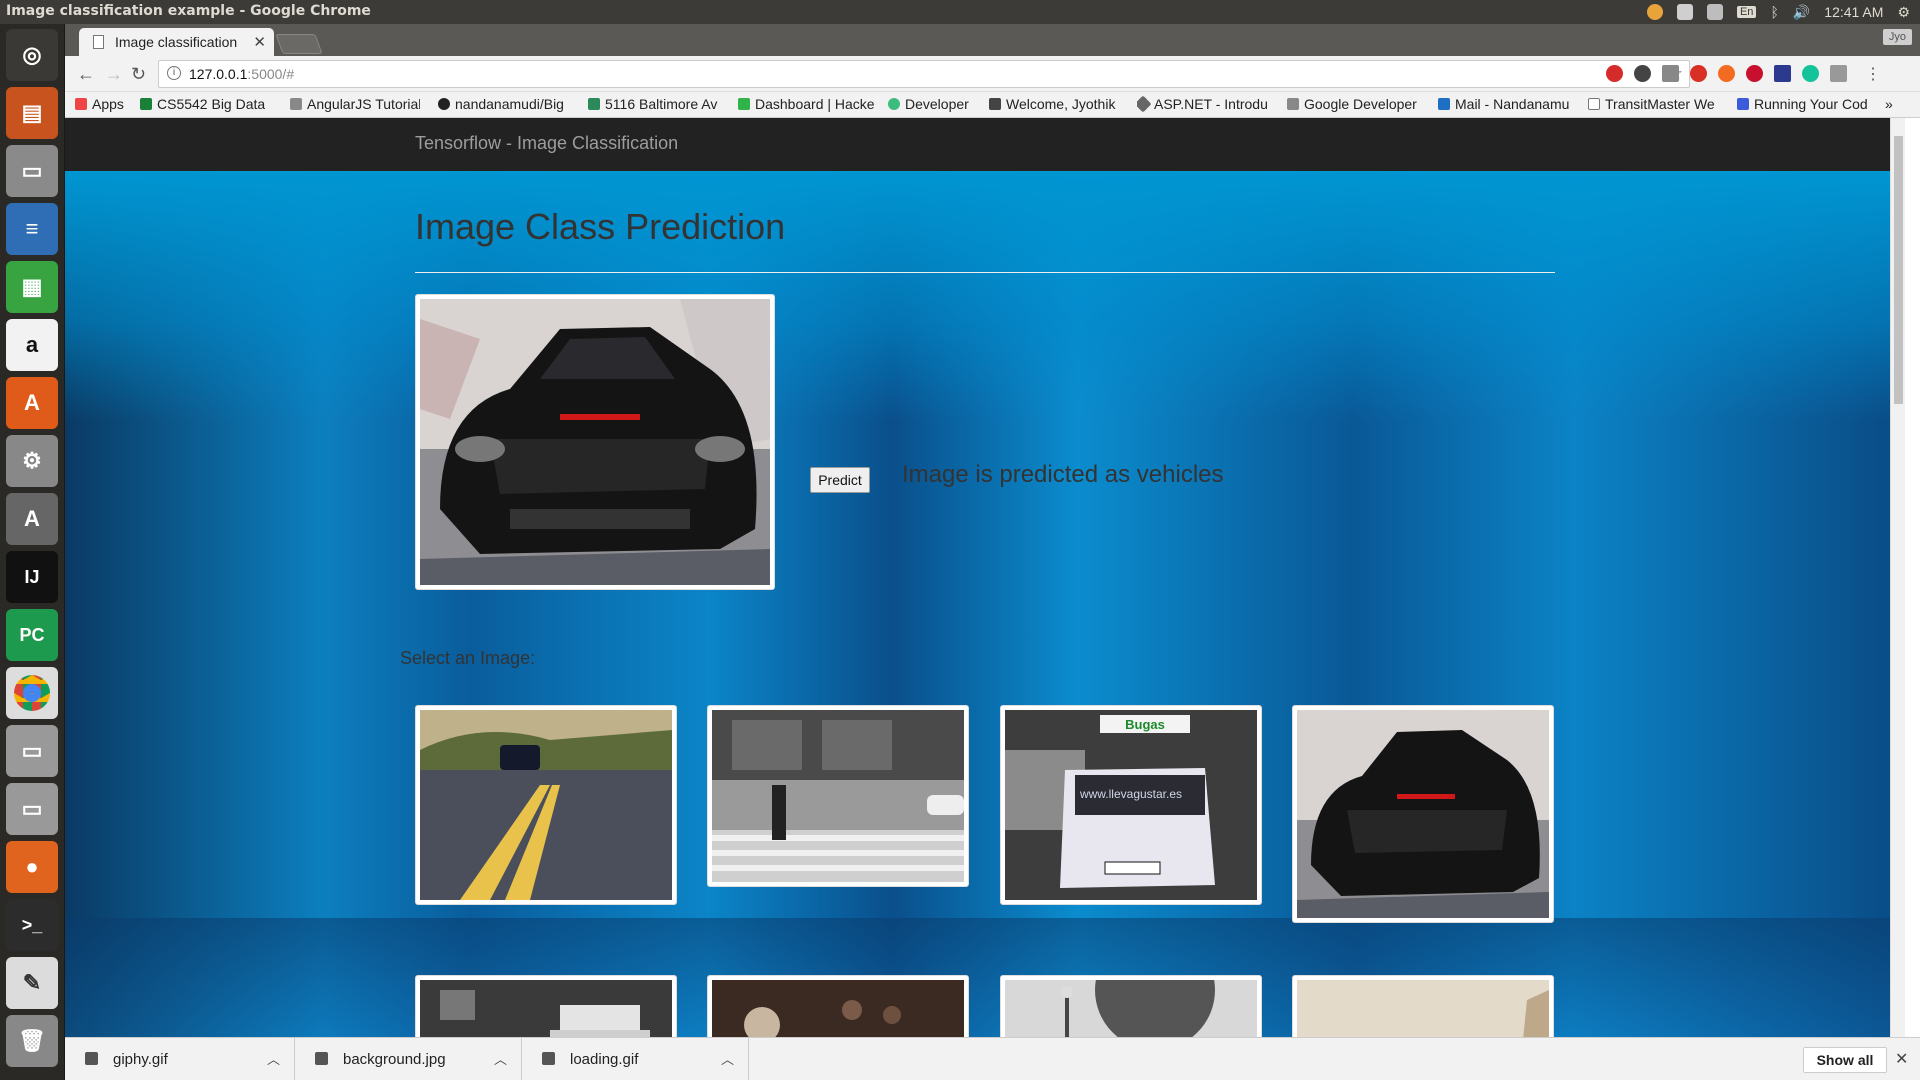 Image resolution: width=1920 pixels, height=1080 pixels. I want to click on bookmark-item: Mail - Nandanamu, so click(1505, 104).